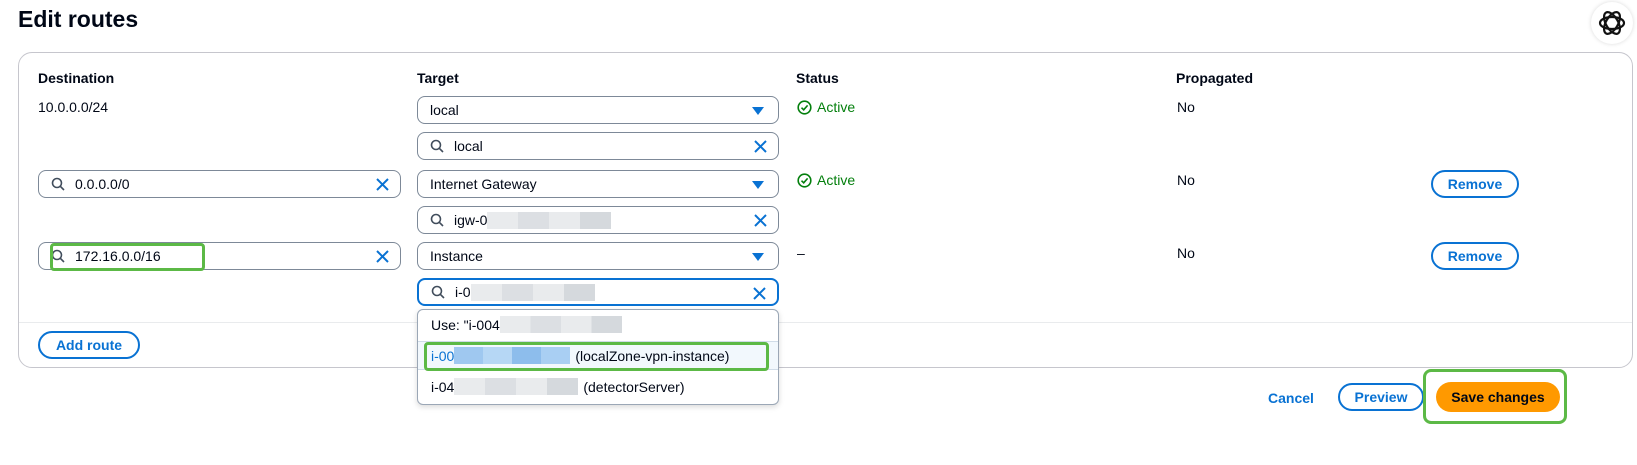 Image resolution: width=1637 pixels, height=465 pixels. What do you see at coordinates (1498, 397) in the screenshot?
I see `save-changes-button: Save changes` at bounding box center [1498, 397].